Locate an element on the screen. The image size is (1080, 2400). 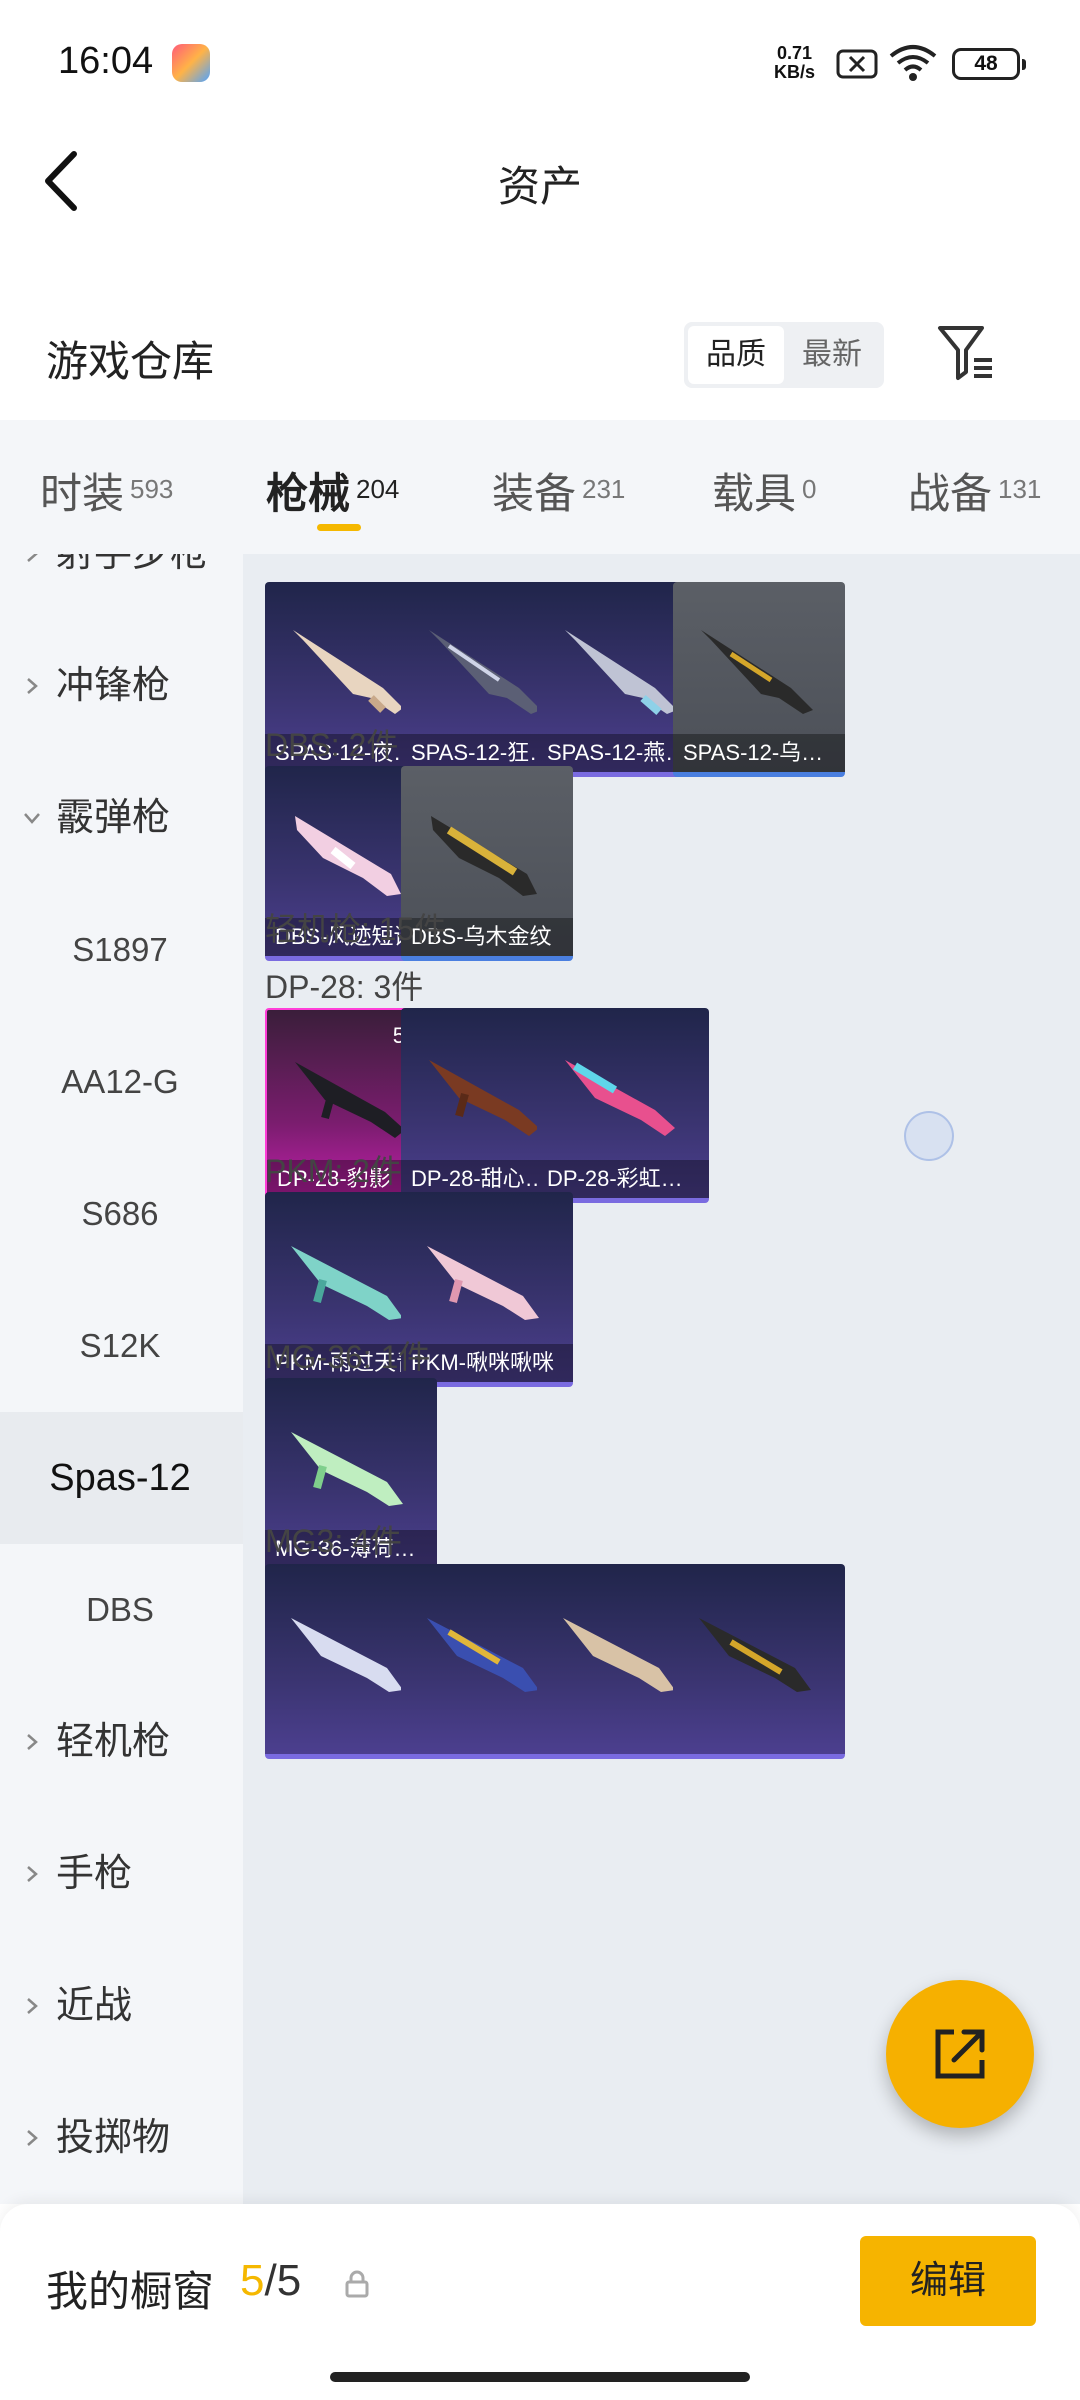
tab-supplies: 战备 131 is located at coordinates (974, 490).